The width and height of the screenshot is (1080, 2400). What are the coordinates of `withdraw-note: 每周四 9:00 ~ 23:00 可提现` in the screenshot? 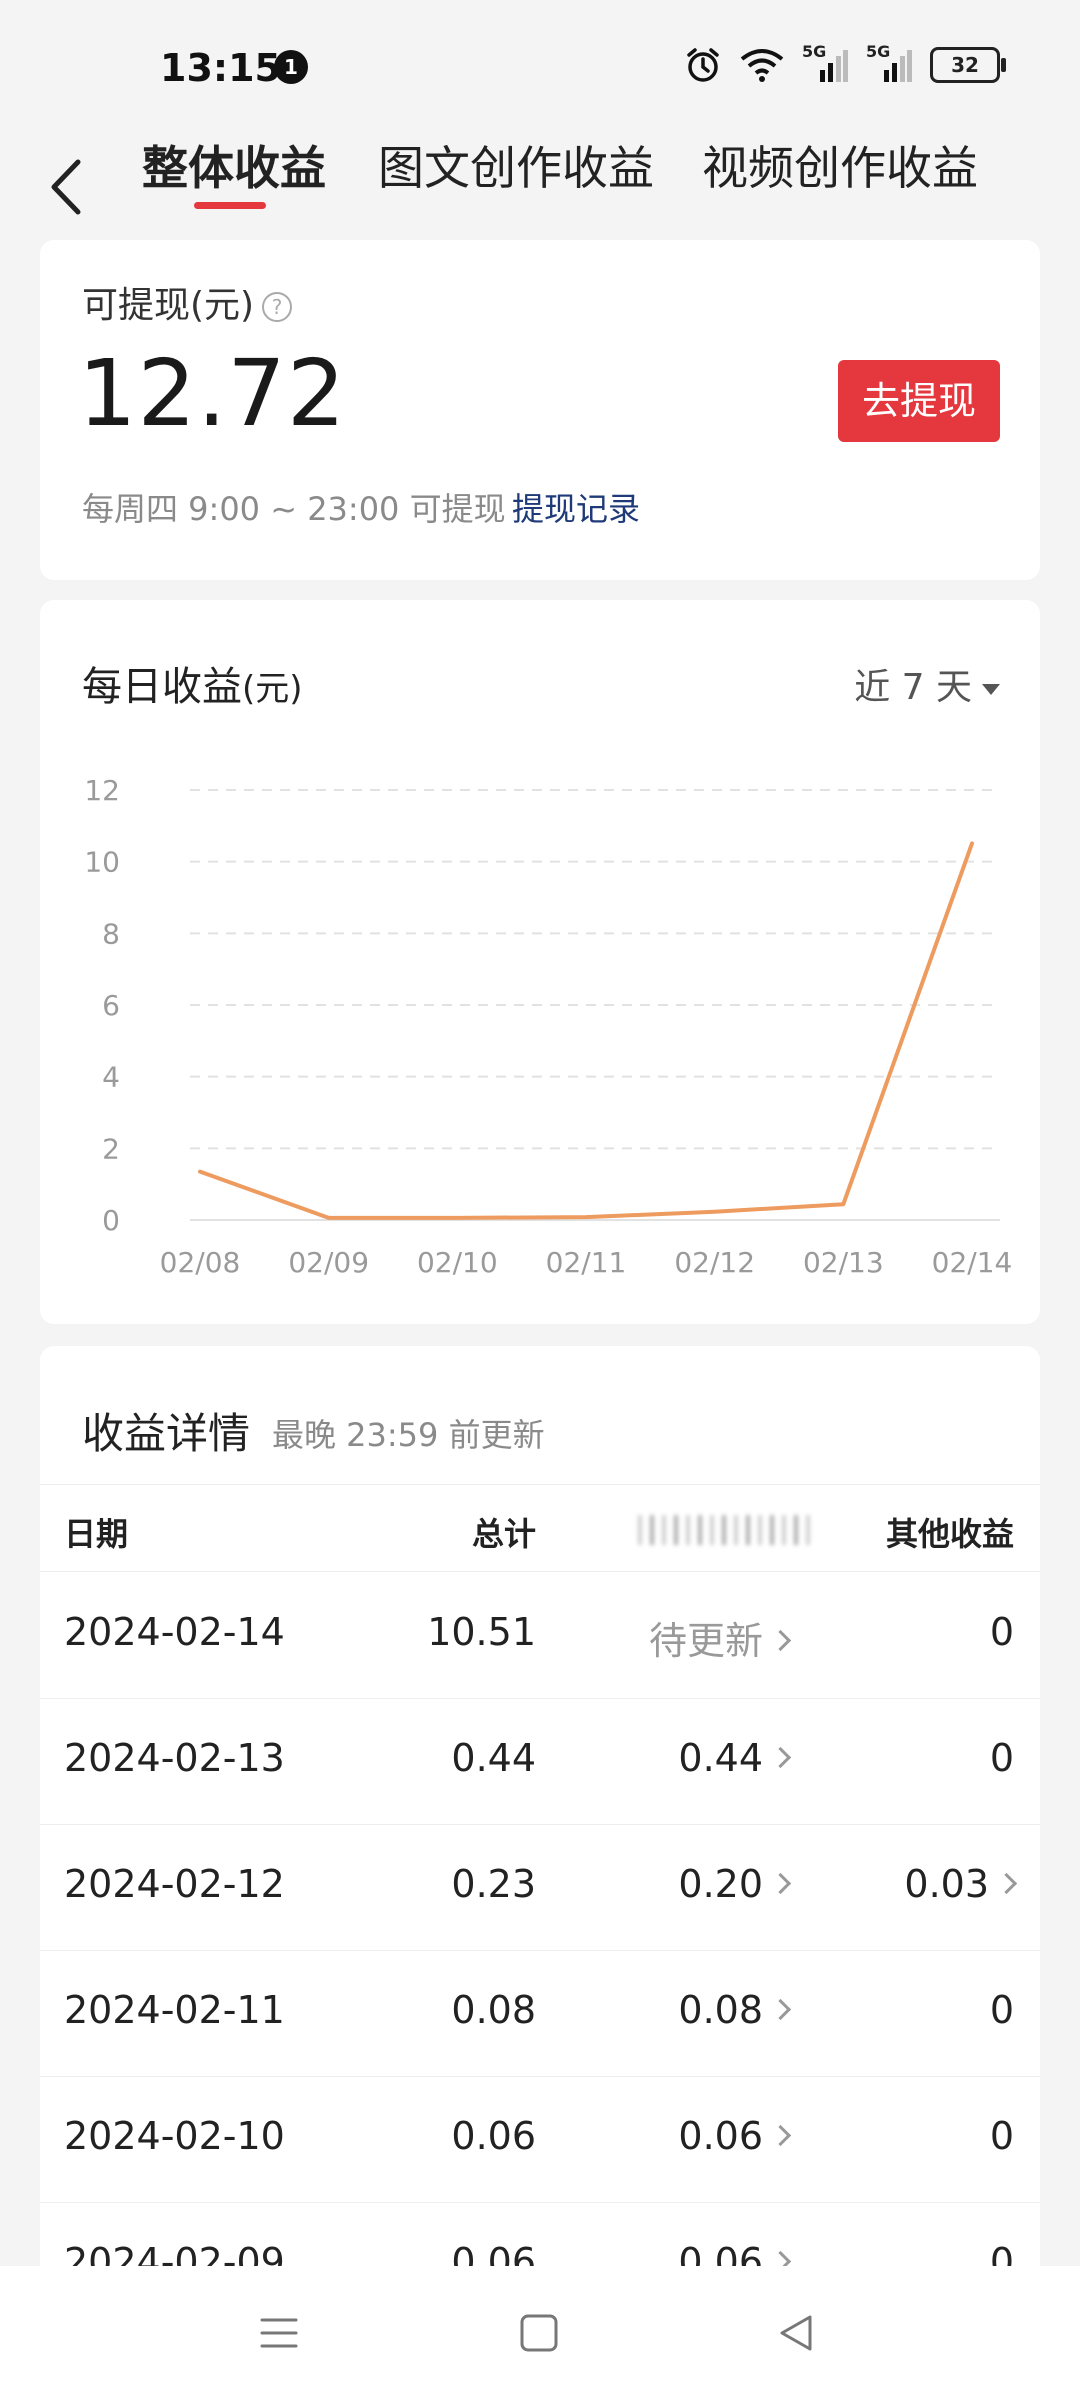 It's located at (294, 509).